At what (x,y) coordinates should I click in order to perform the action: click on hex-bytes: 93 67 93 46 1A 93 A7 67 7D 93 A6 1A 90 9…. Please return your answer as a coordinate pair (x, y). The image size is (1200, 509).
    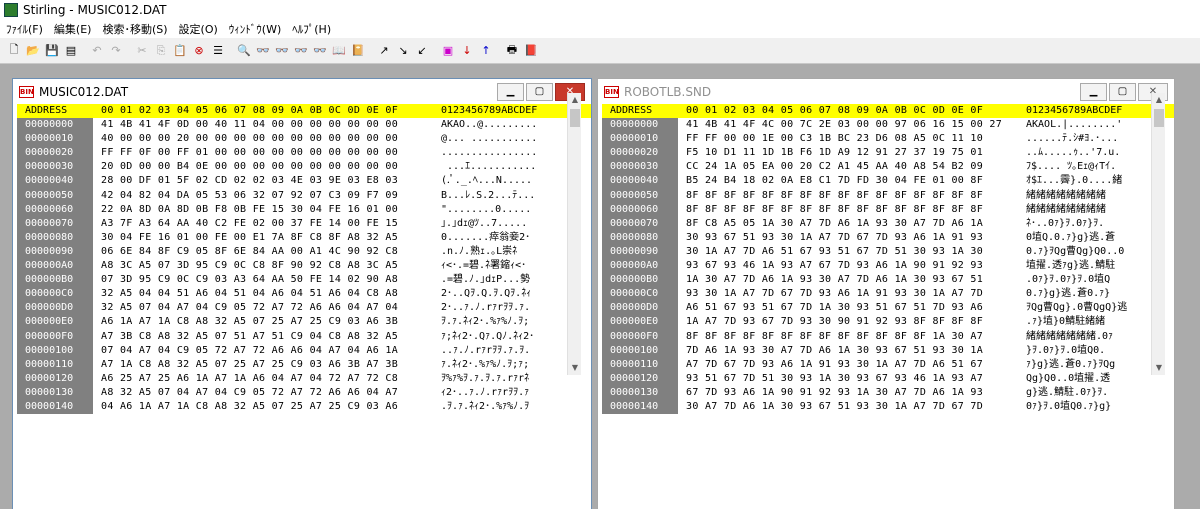
    Looking at the image, I should click on (848, 266).